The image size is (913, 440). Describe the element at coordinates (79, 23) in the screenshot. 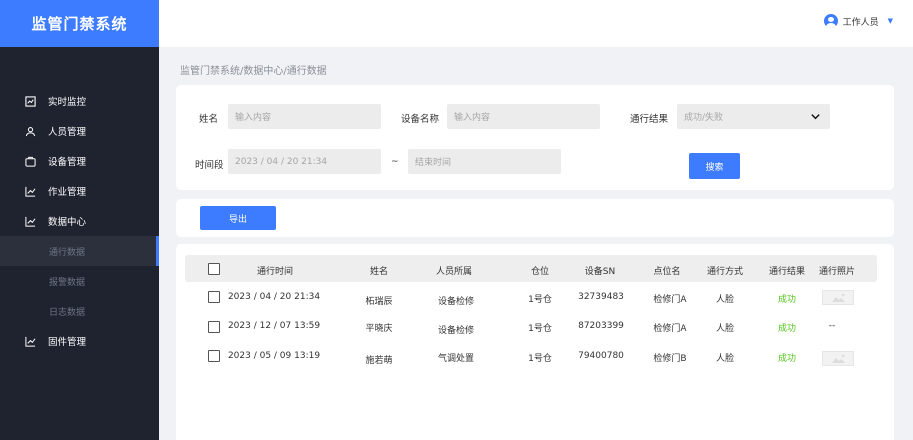

I see `app-title: 监管门禁系统` at that location.